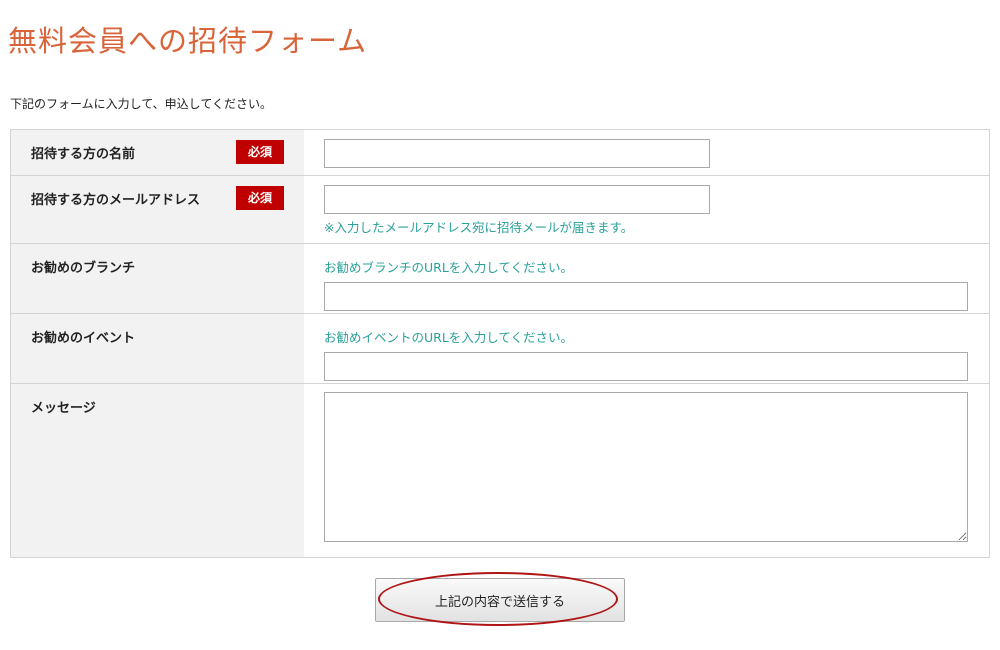 The height and width of the screenshot is (650, 1000). Describe the element at coordinates (157, 470) in the screenshot. I see `field-label-cell: メッセージ` at that location.